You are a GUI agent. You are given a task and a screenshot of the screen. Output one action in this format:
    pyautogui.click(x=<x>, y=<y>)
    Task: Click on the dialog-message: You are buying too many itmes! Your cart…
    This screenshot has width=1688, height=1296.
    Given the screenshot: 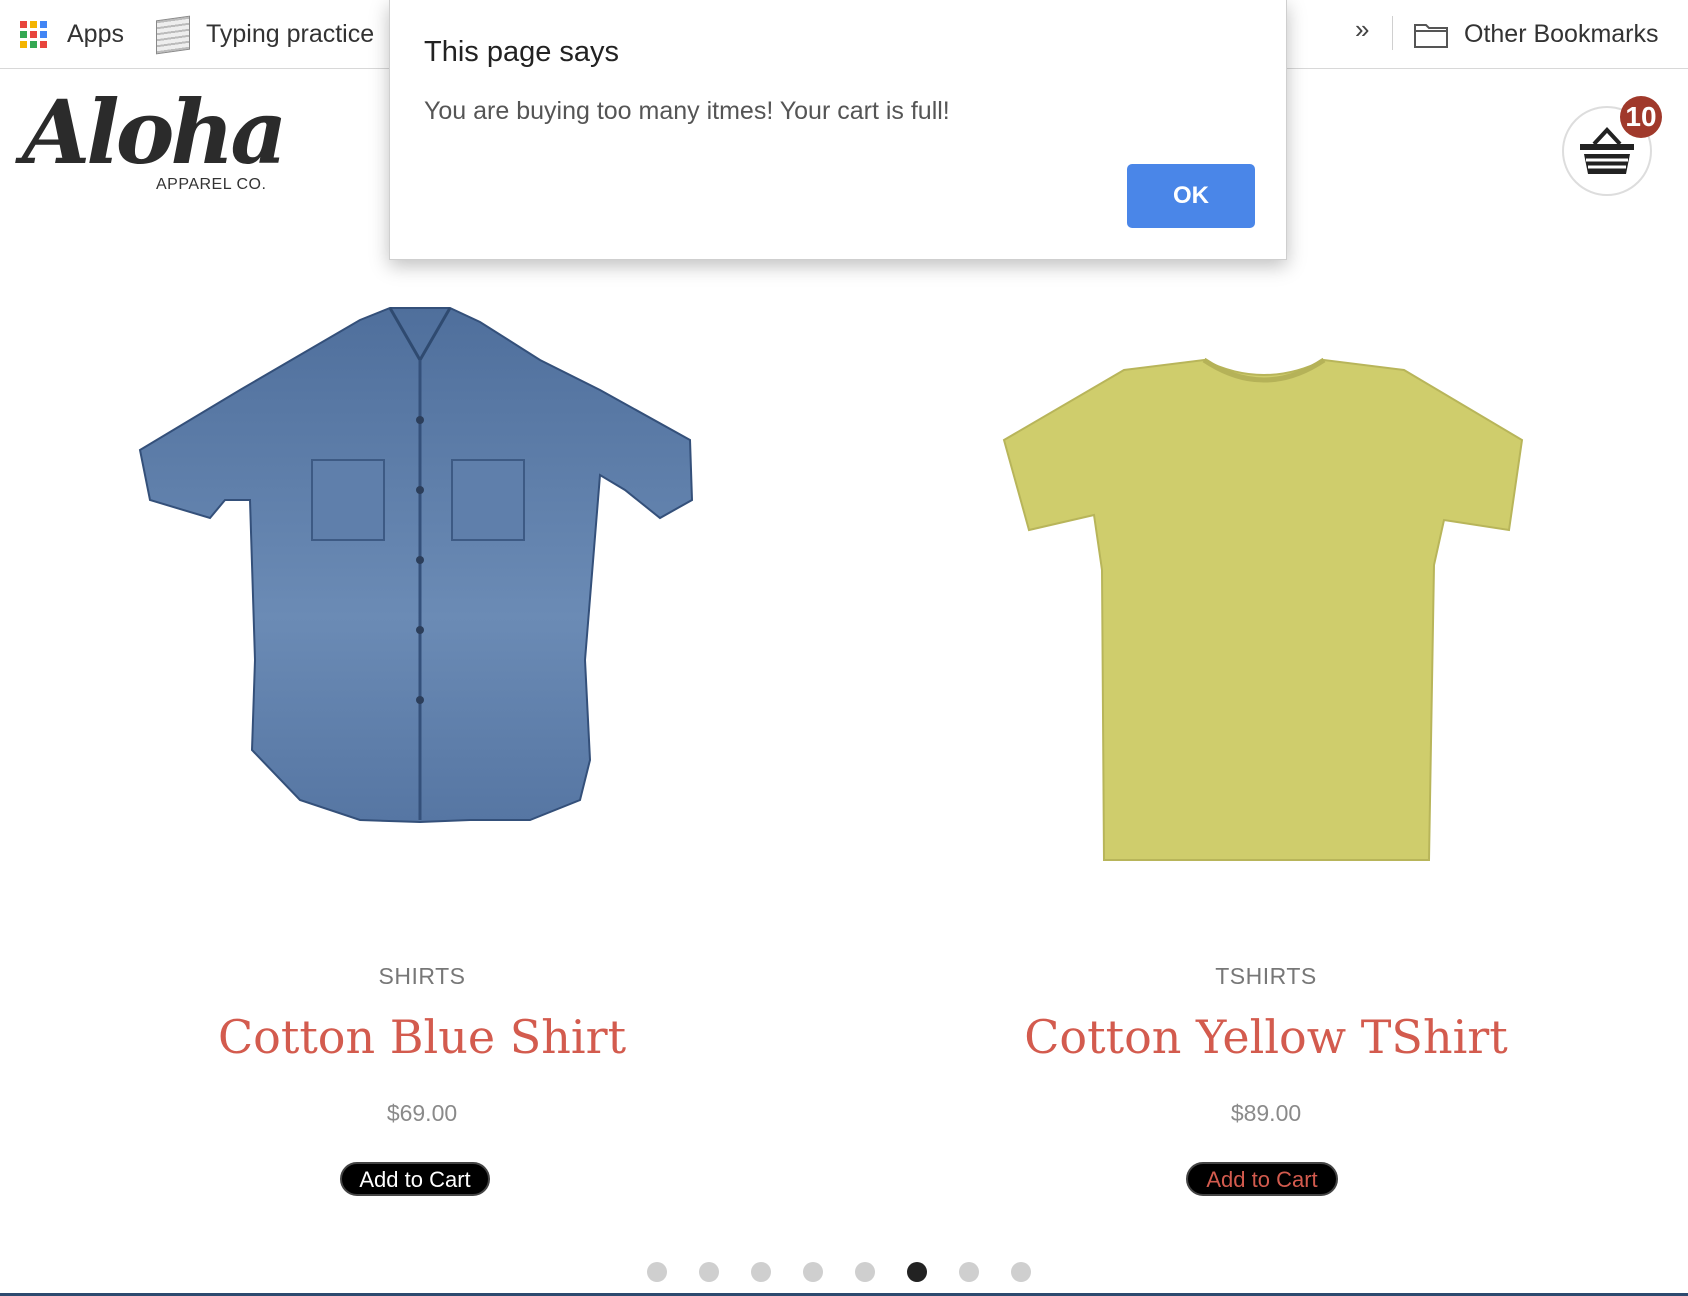 What is the action you would take?
    pyautogui.click(x=687, y=111)
    